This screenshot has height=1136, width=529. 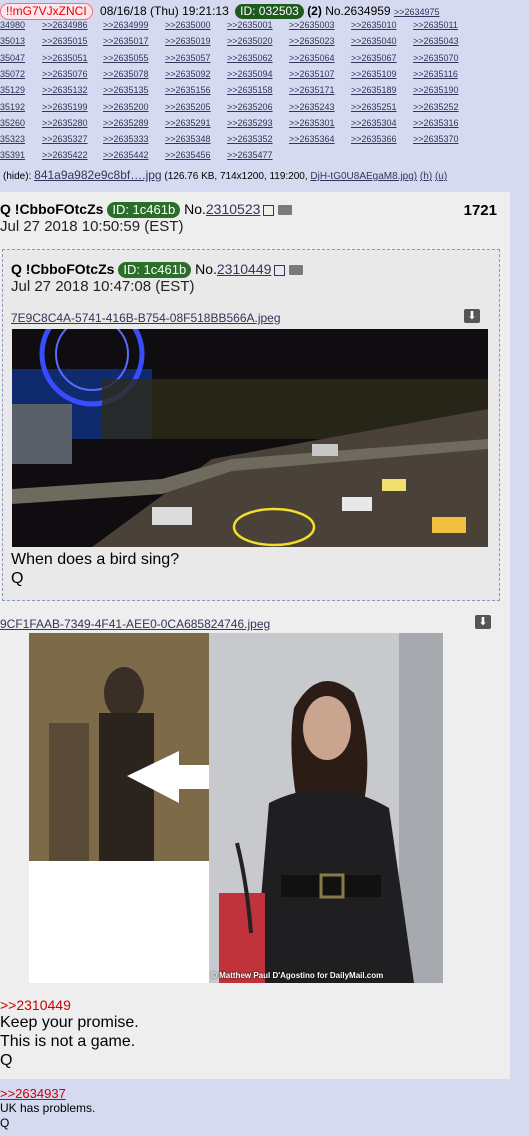 I want to click on backlink: >>2635040, so click(x=374, y=41).